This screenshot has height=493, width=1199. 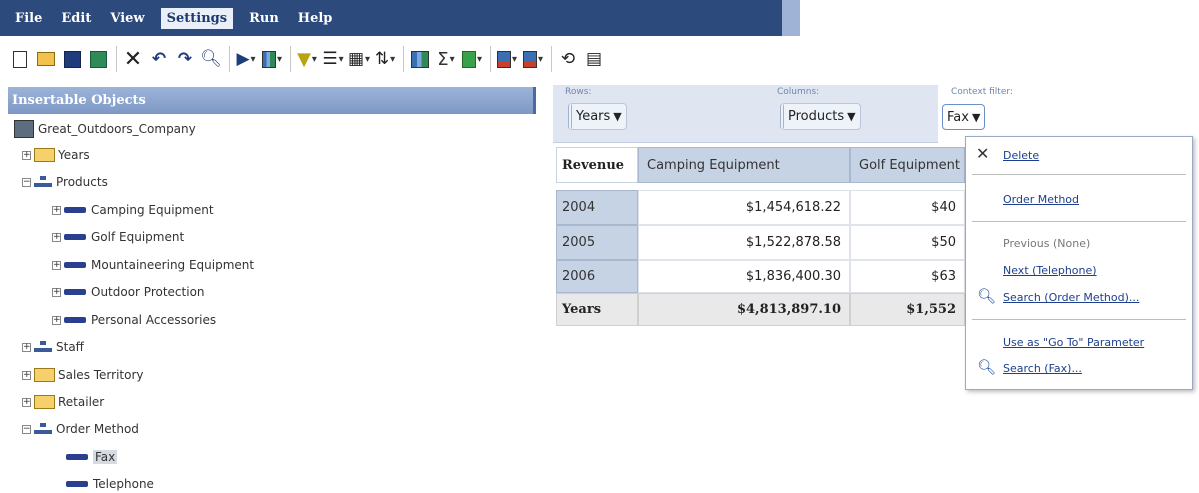 I want to click on cell-value: $4,813,897.10, so click(x=788, y=309).